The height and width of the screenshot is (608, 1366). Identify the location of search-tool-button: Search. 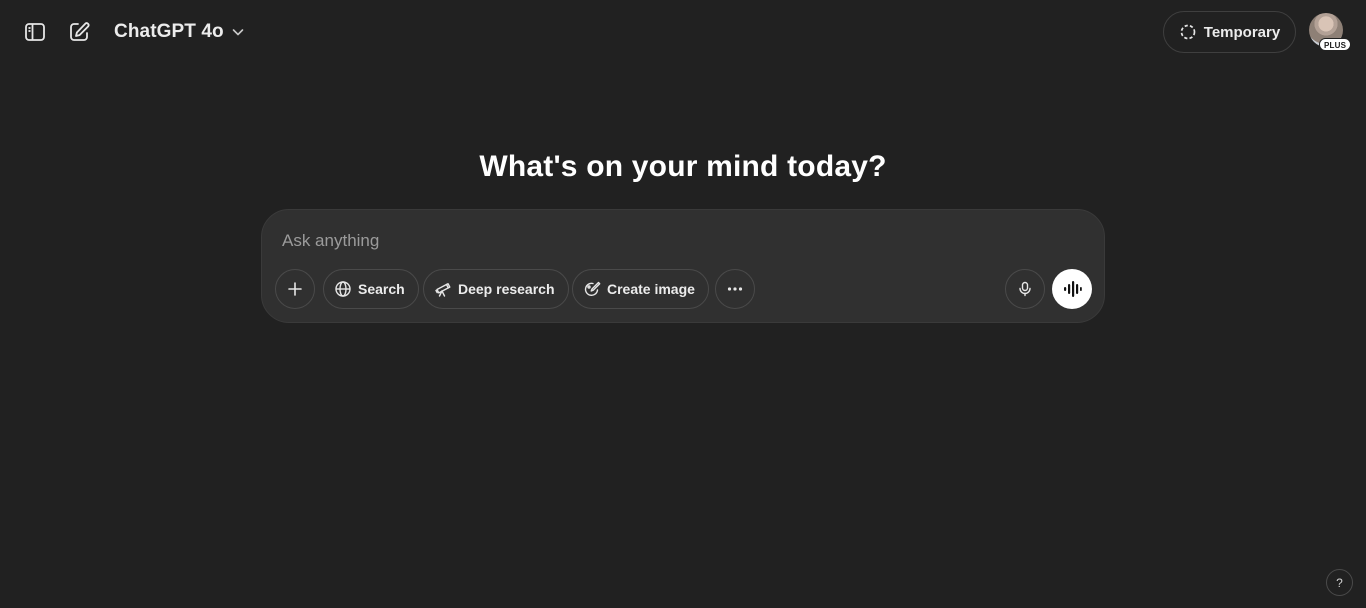
(371, 289).